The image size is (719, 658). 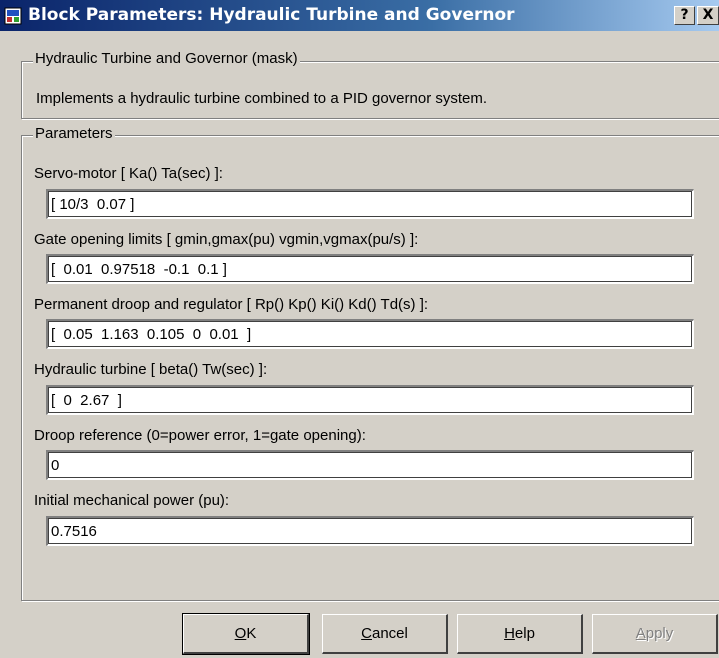 I want to click on hydraulic-turbine-label: Hydraulic turbine [ beta() Tw(sec) ]:, so click(x=151, y=369).